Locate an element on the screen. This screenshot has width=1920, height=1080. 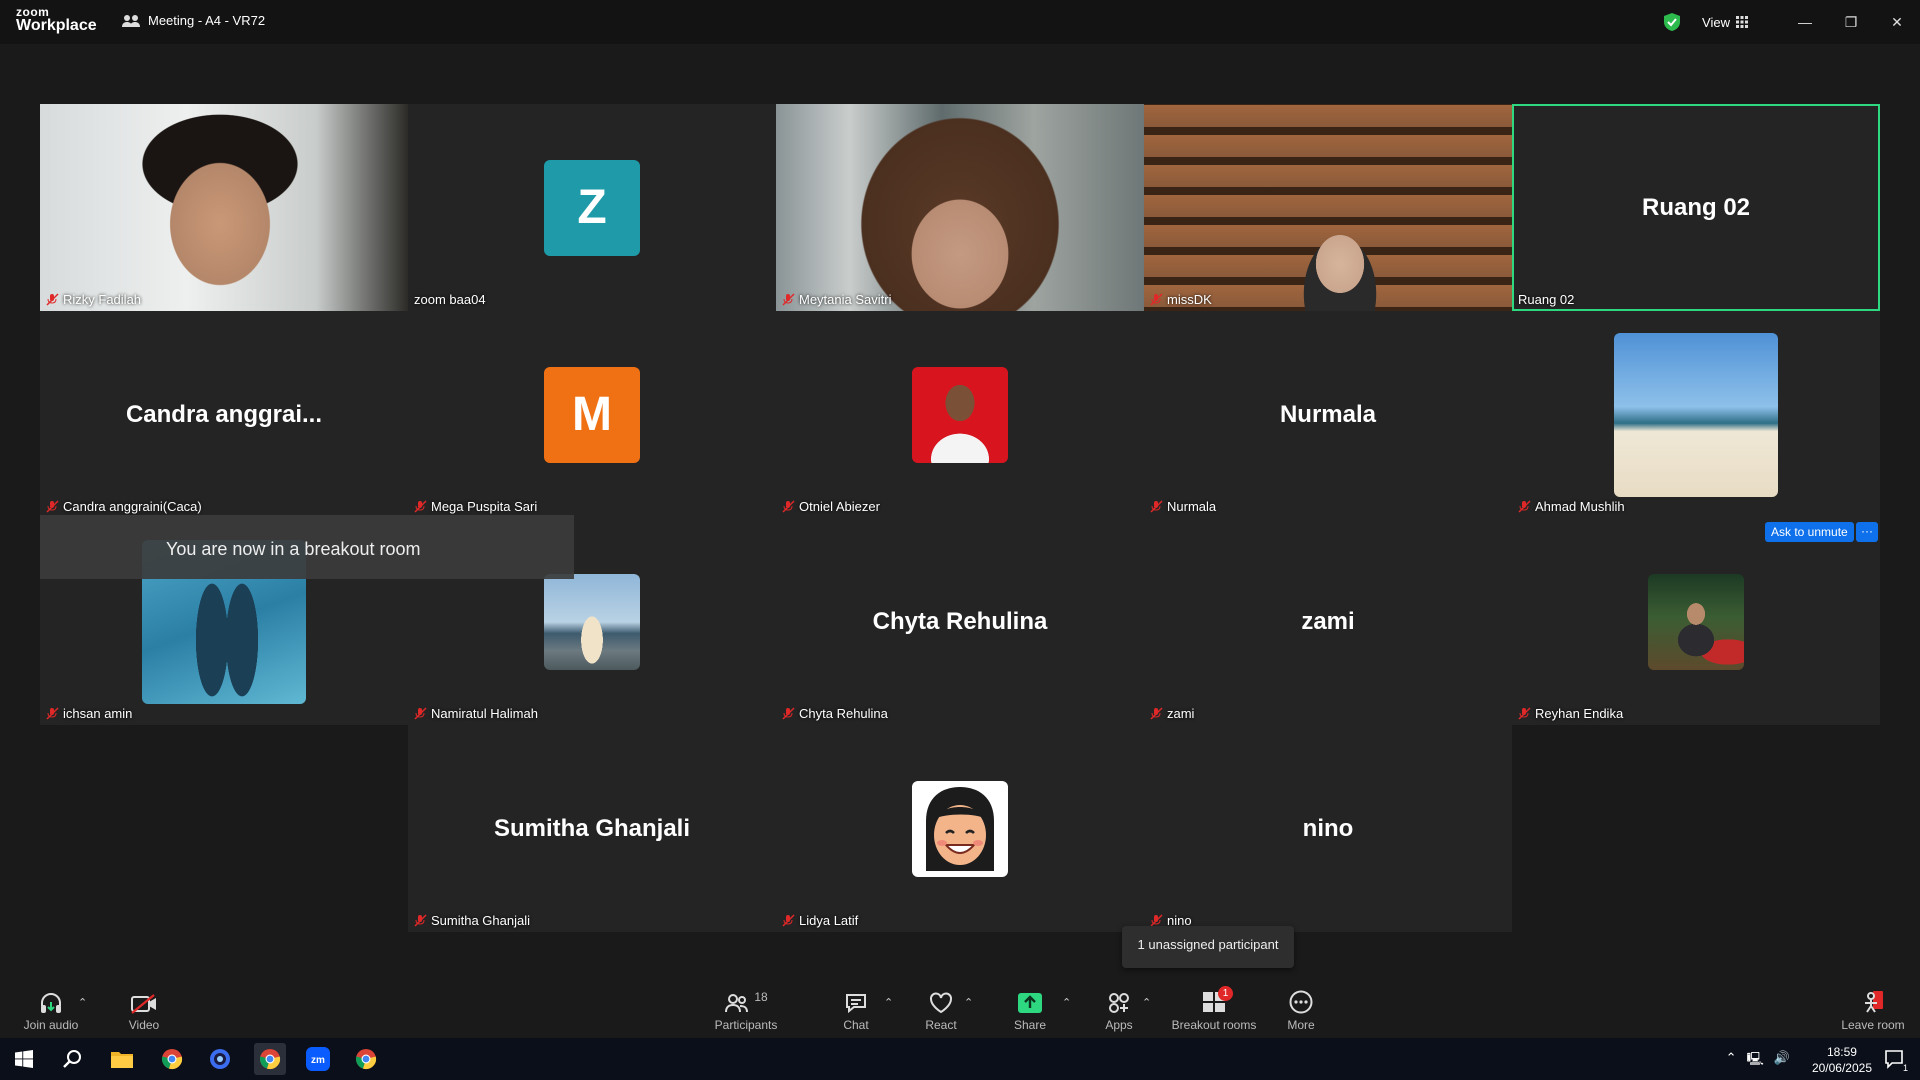
video-tile: Otniel Abiezer is located at coordinates (960, 414).